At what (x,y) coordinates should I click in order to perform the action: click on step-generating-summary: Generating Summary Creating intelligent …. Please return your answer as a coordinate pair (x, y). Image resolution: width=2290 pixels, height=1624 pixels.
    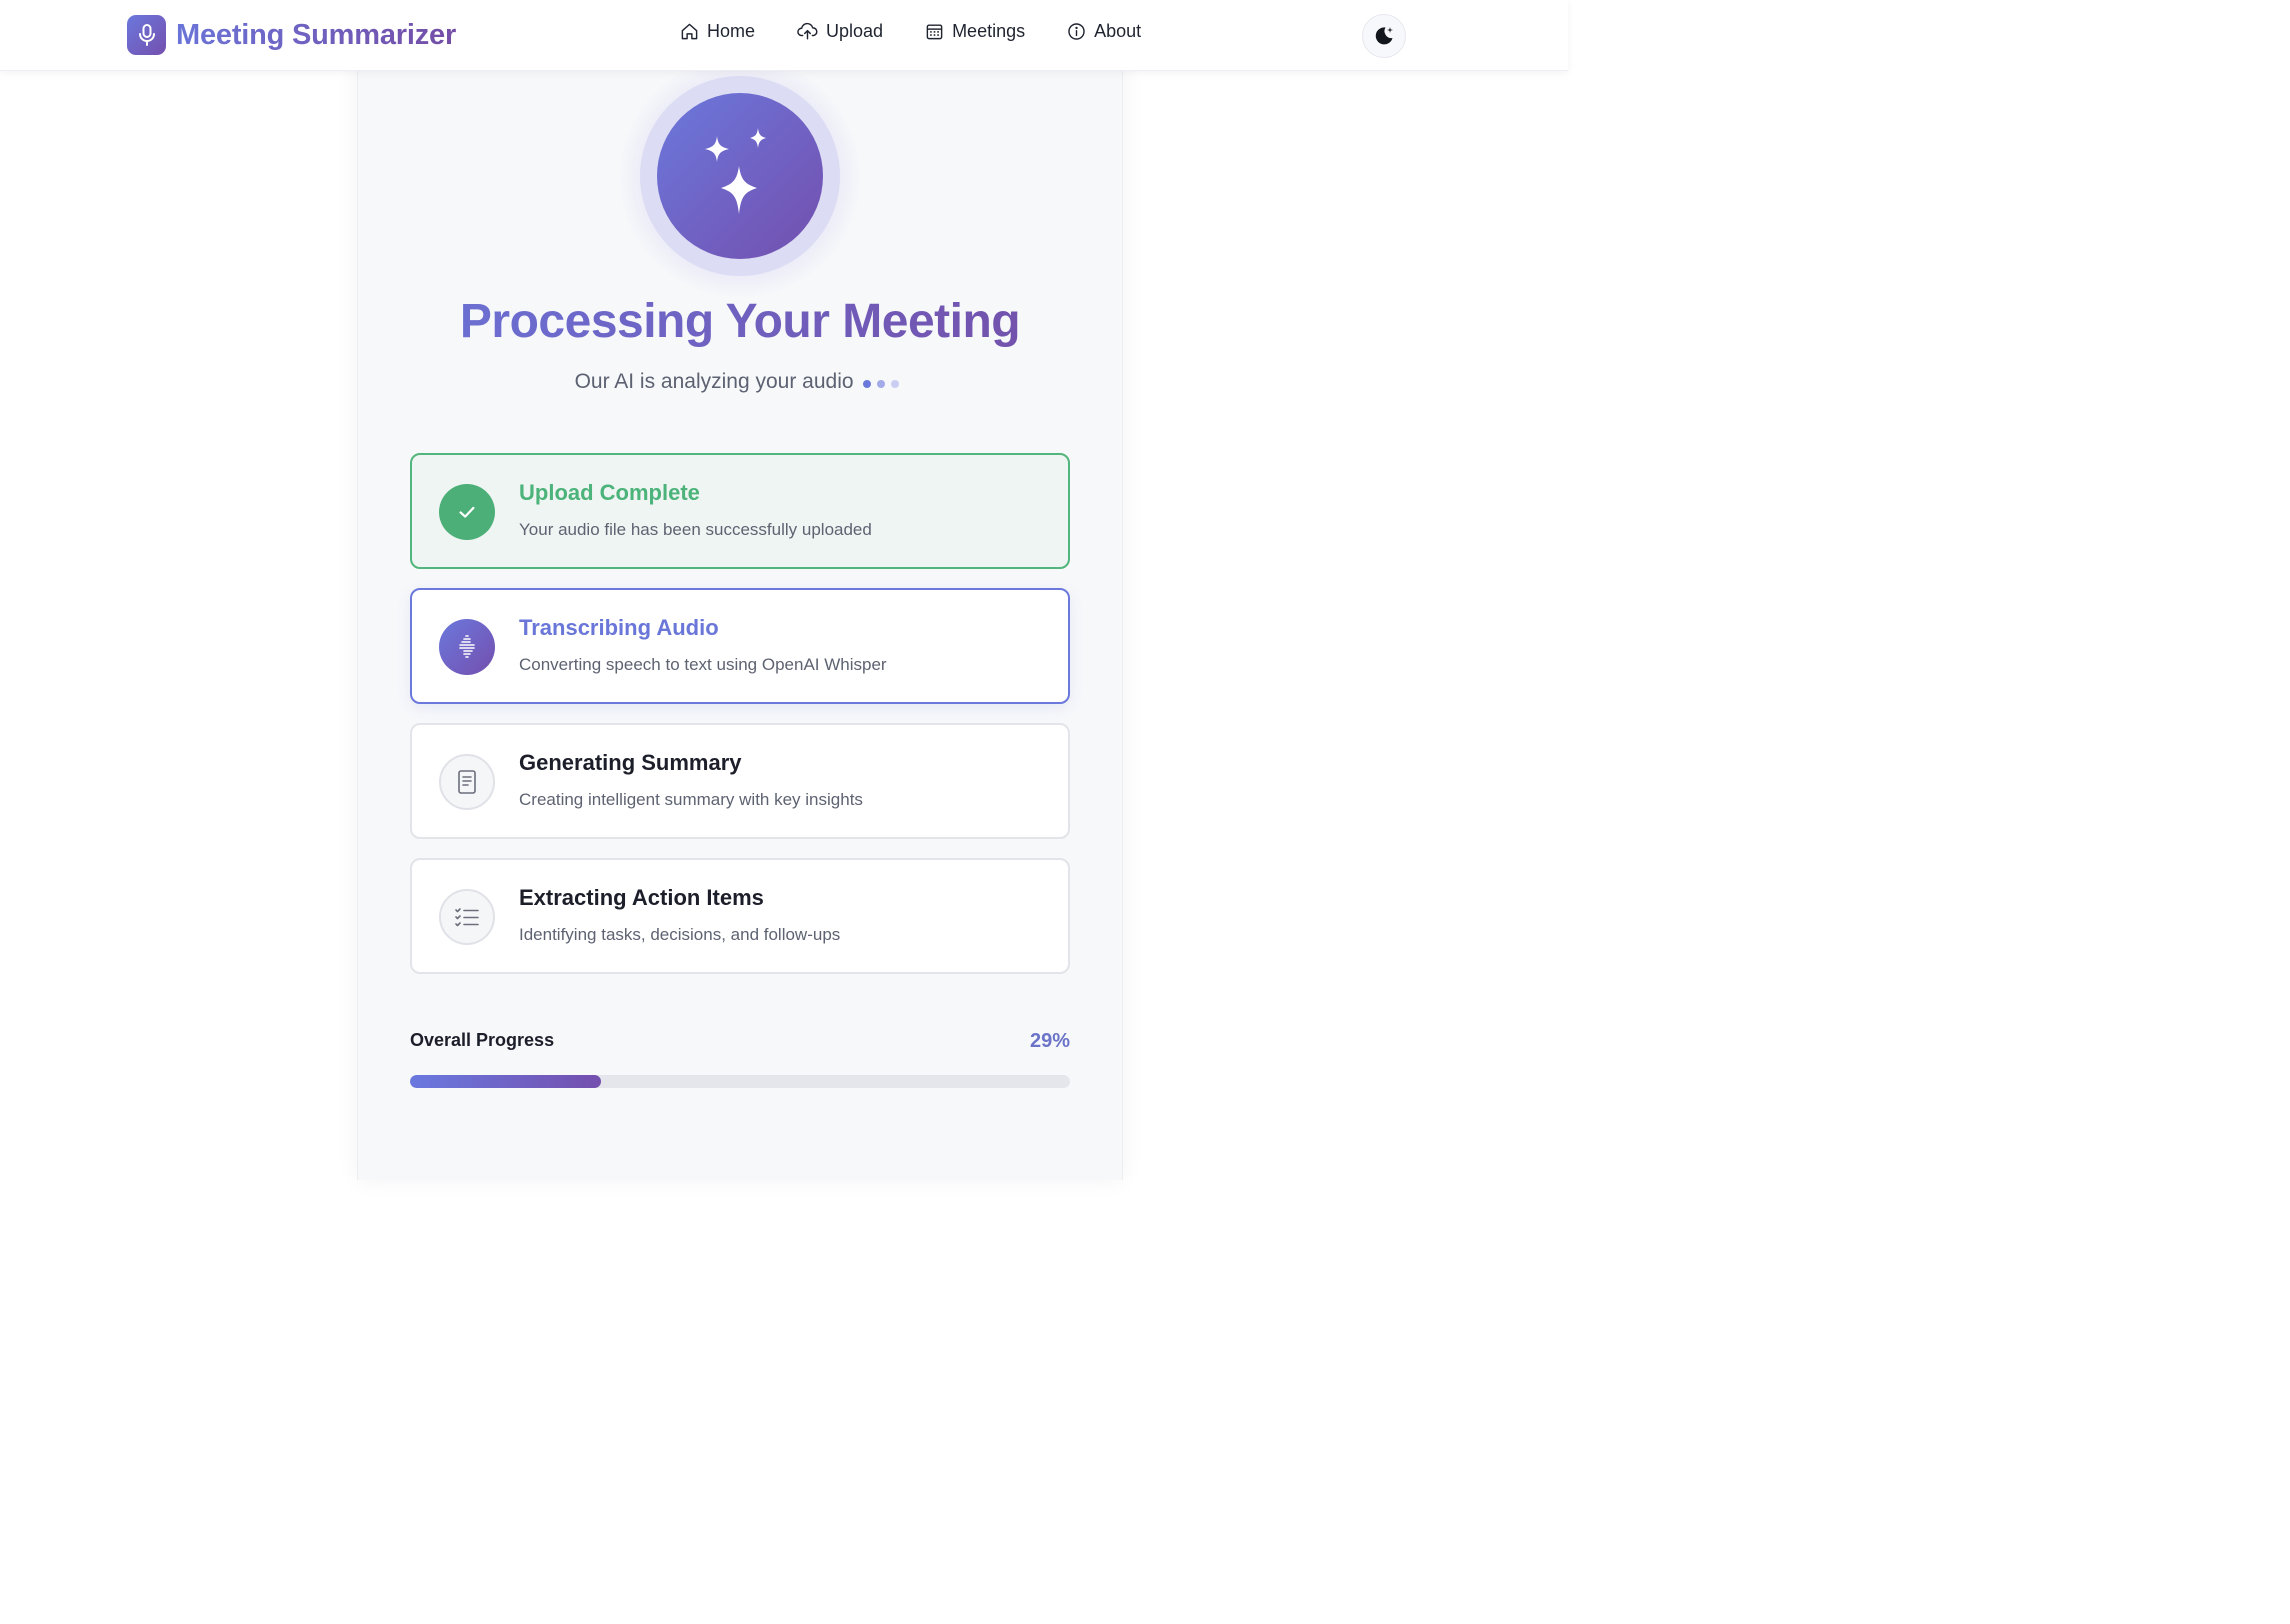
    Looking at the image, I should click on (740, 781).